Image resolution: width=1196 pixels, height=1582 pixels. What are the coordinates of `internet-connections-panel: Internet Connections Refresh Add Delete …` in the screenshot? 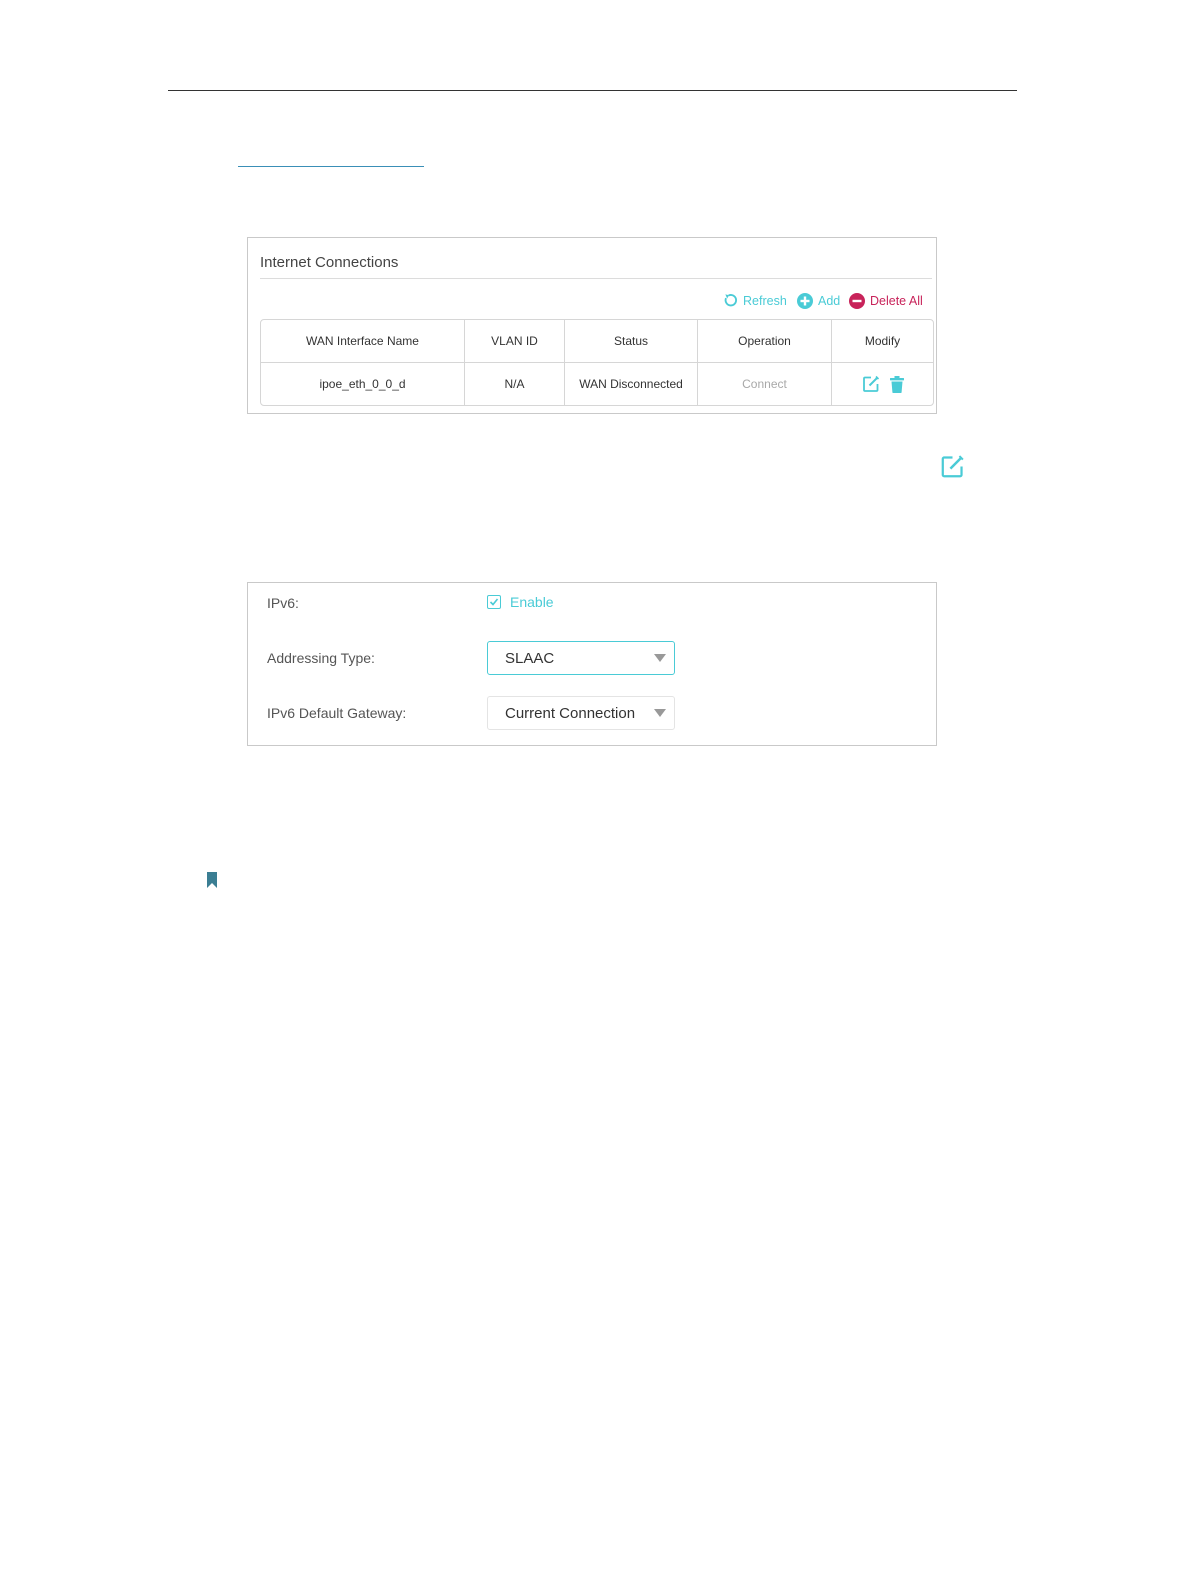 It's located at (592, 325).